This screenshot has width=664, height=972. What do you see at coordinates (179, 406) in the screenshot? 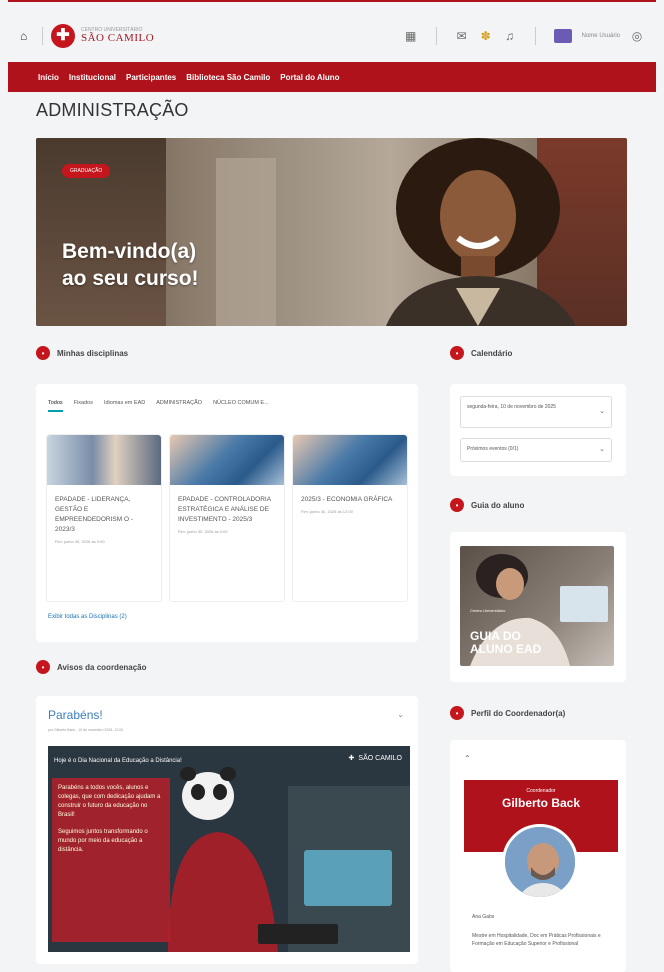
I see `tab-administracao: ADMINISTRAÇÃO` at bounding box center [179, 406].